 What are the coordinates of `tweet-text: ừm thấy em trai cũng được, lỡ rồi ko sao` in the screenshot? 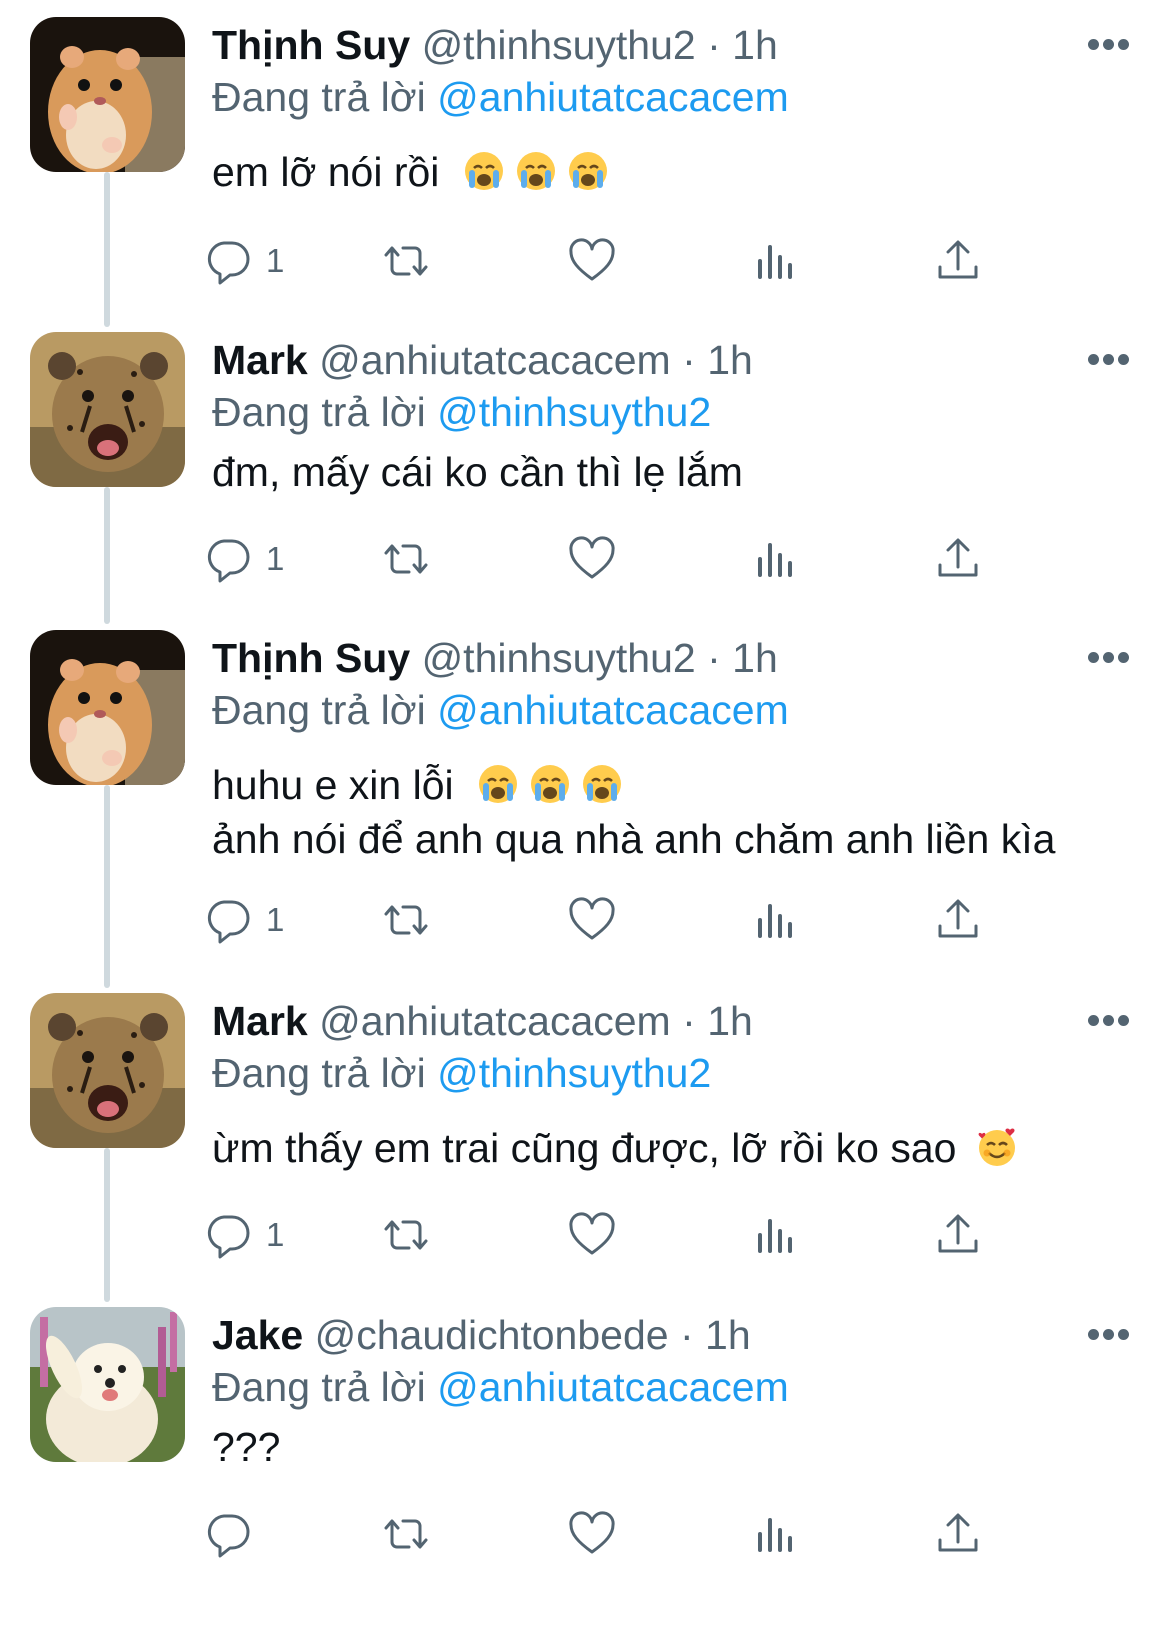 It's located at (620, 1148).